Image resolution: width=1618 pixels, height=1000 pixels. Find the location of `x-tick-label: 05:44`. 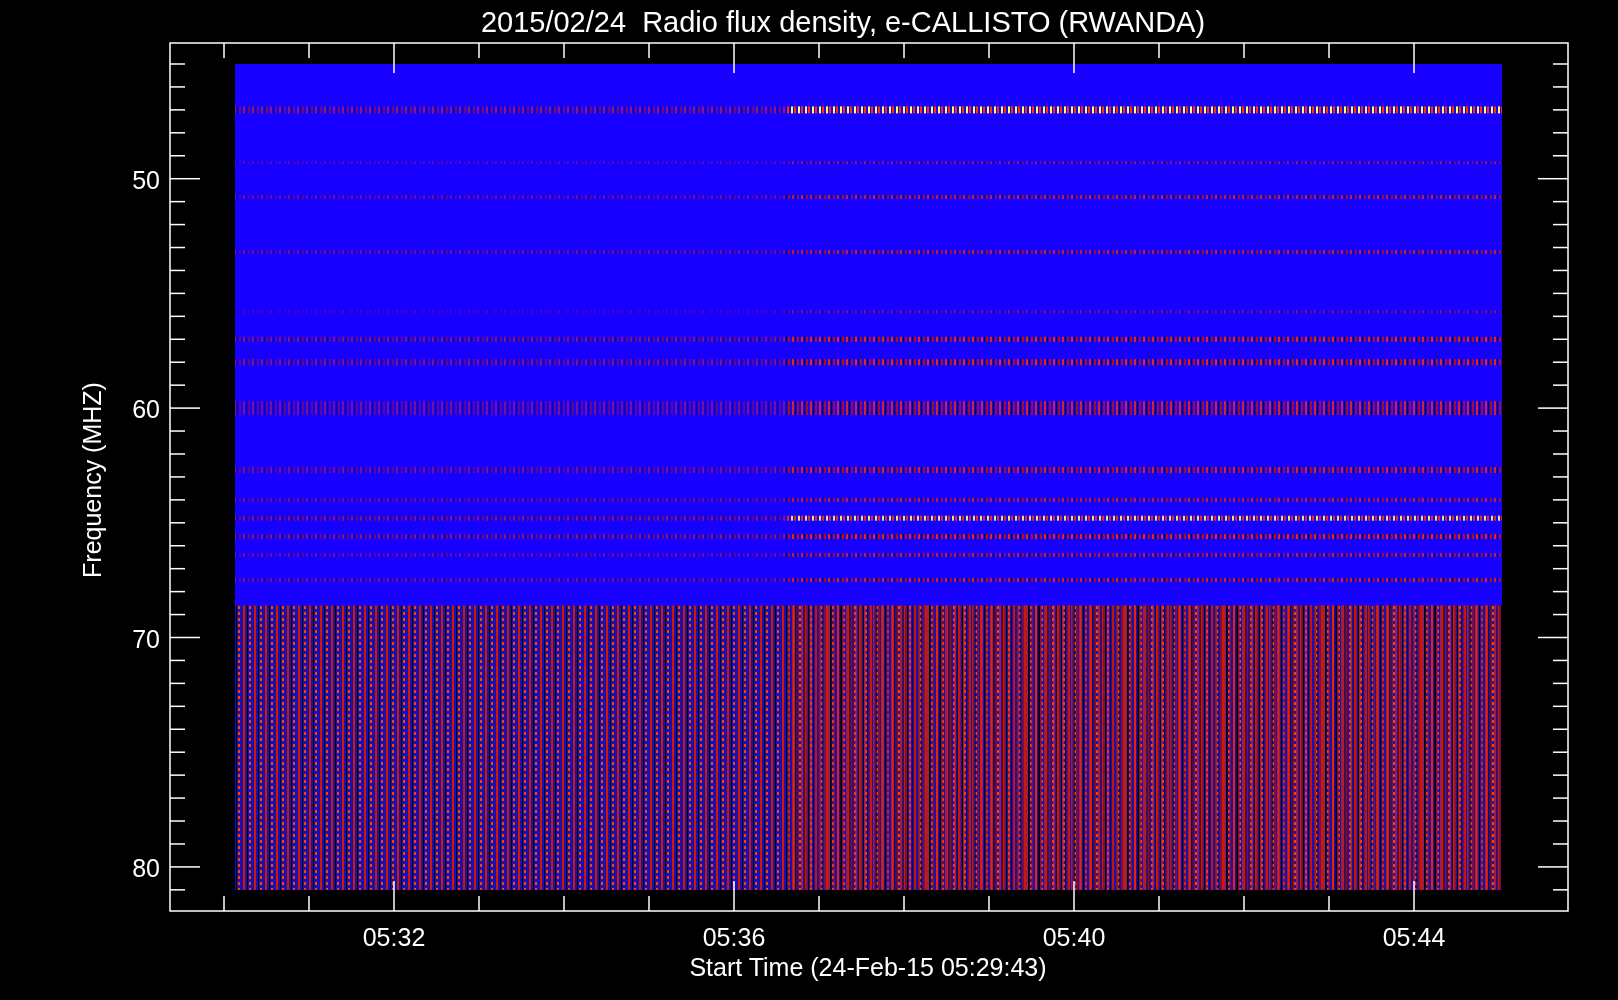

x-tick-label: 05:44 is located at coordinates (1414, 937).